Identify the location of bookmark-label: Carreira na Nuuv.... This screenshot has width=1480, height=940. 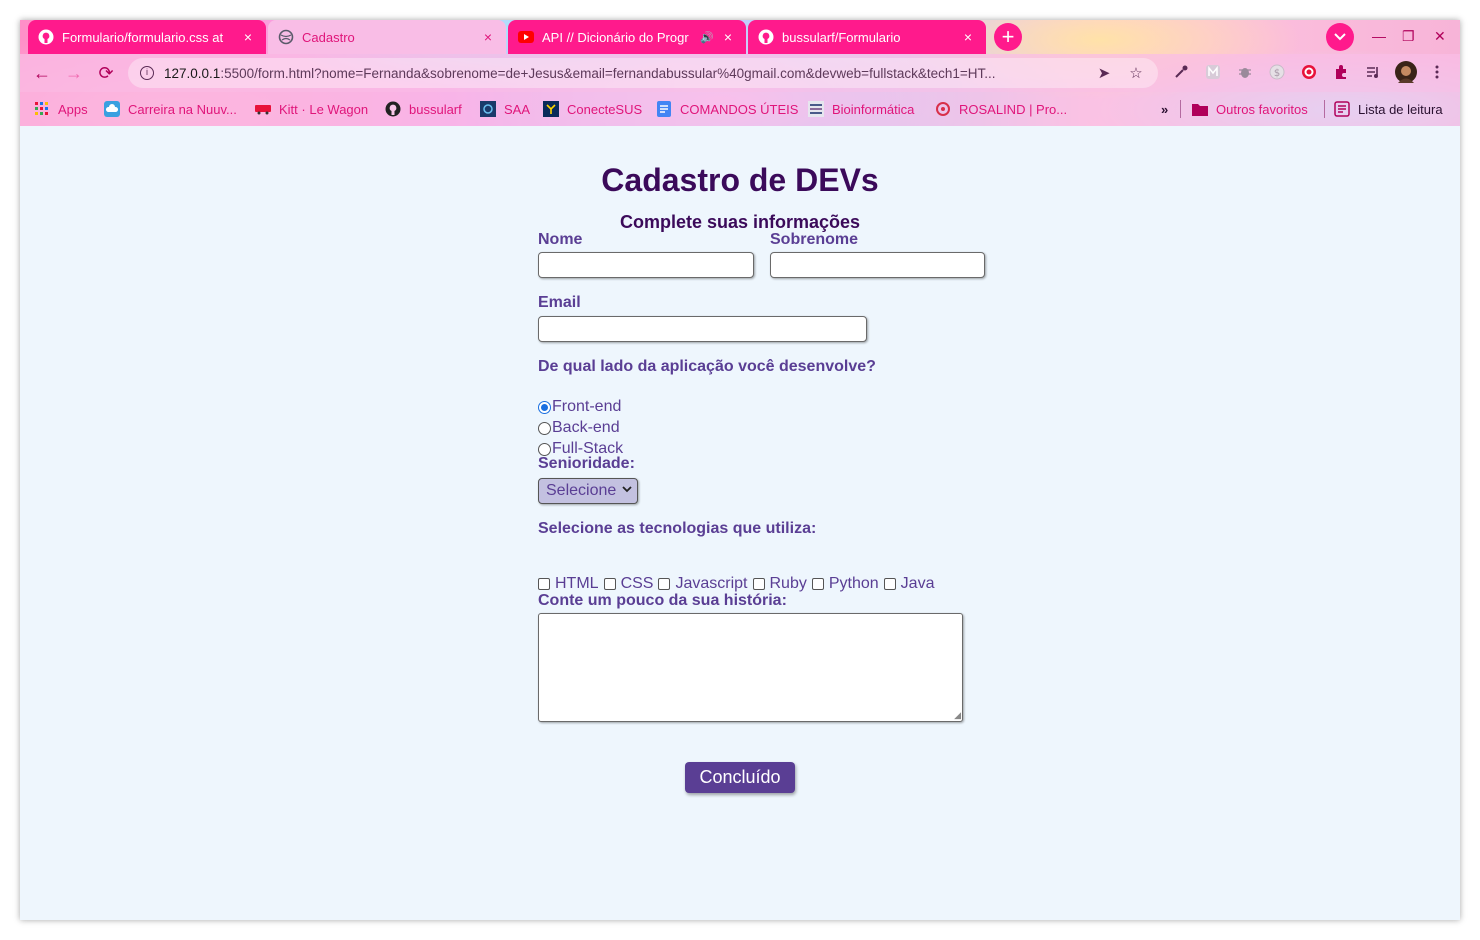
(182, 109).